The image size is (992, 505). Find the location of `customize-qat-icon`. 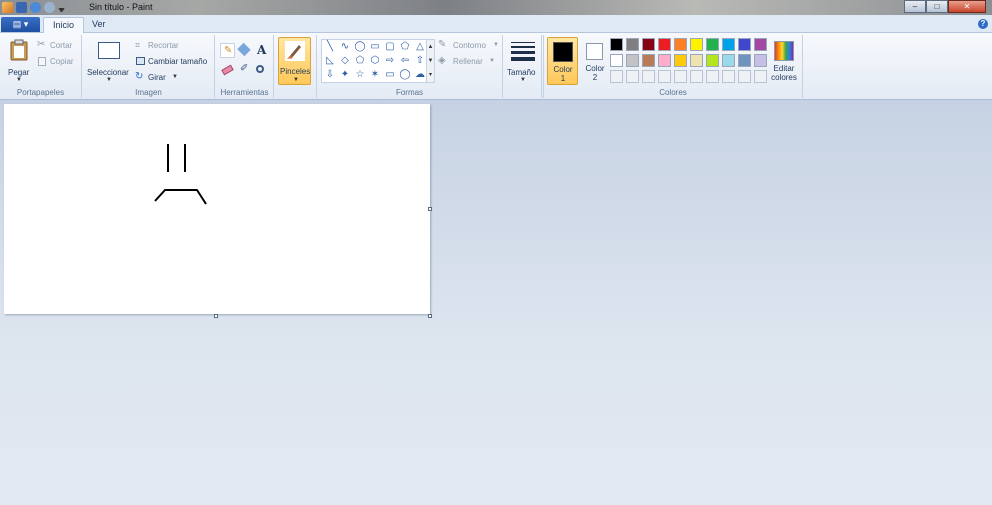

customize-qat-icon is located at coordinates (61, 9).